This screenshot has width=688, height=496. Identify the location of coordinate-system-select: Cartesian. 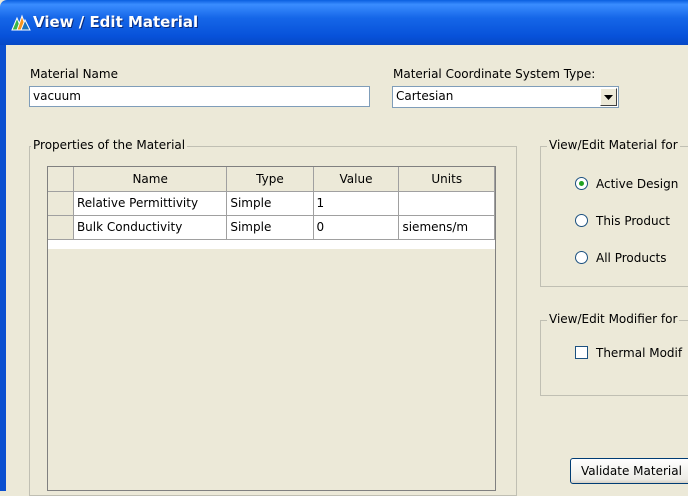
(505, 97).